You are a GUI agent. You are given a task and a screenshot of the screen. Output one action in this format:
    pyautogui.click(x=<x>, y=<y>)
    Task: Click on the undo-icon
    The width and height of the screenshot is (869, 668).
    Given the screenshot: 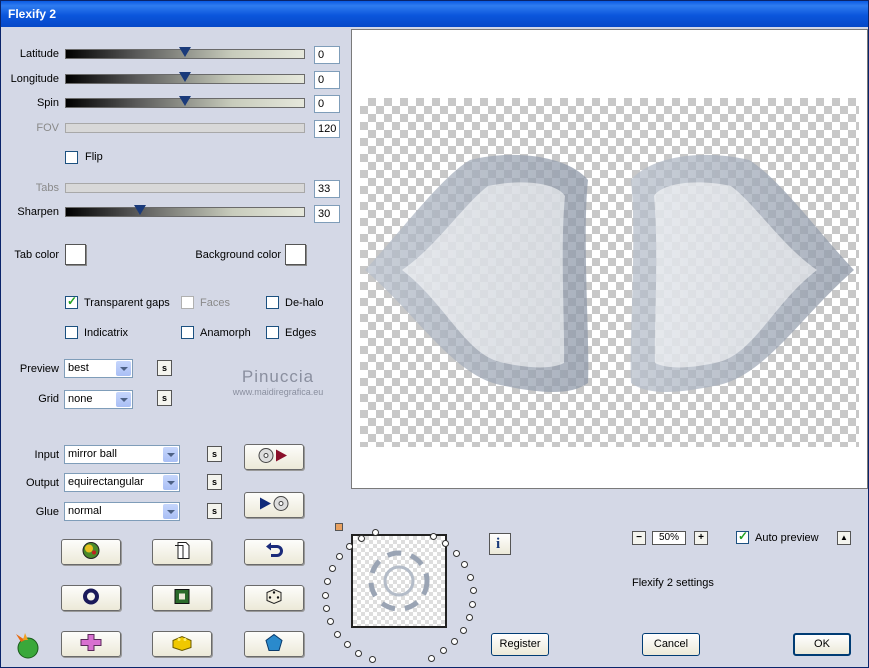 What is the action you would take?
    pyautogui.click(x=274, y=552)
    